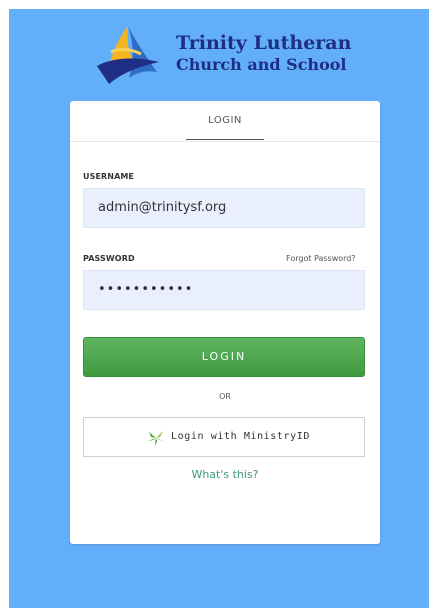 The height and width of the screenshot is (608, 437). Describe the element at coordinates (156, 438) in the screenshot. I see `ministryid-leaf-icon` at that location.